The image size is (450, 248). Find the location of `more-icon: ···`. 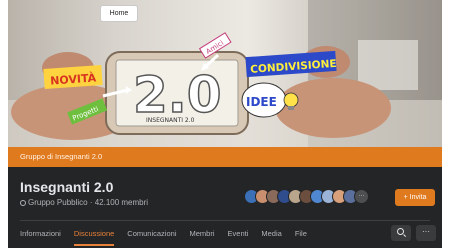

more-icon: ··· is located at coordinates (426, 231).